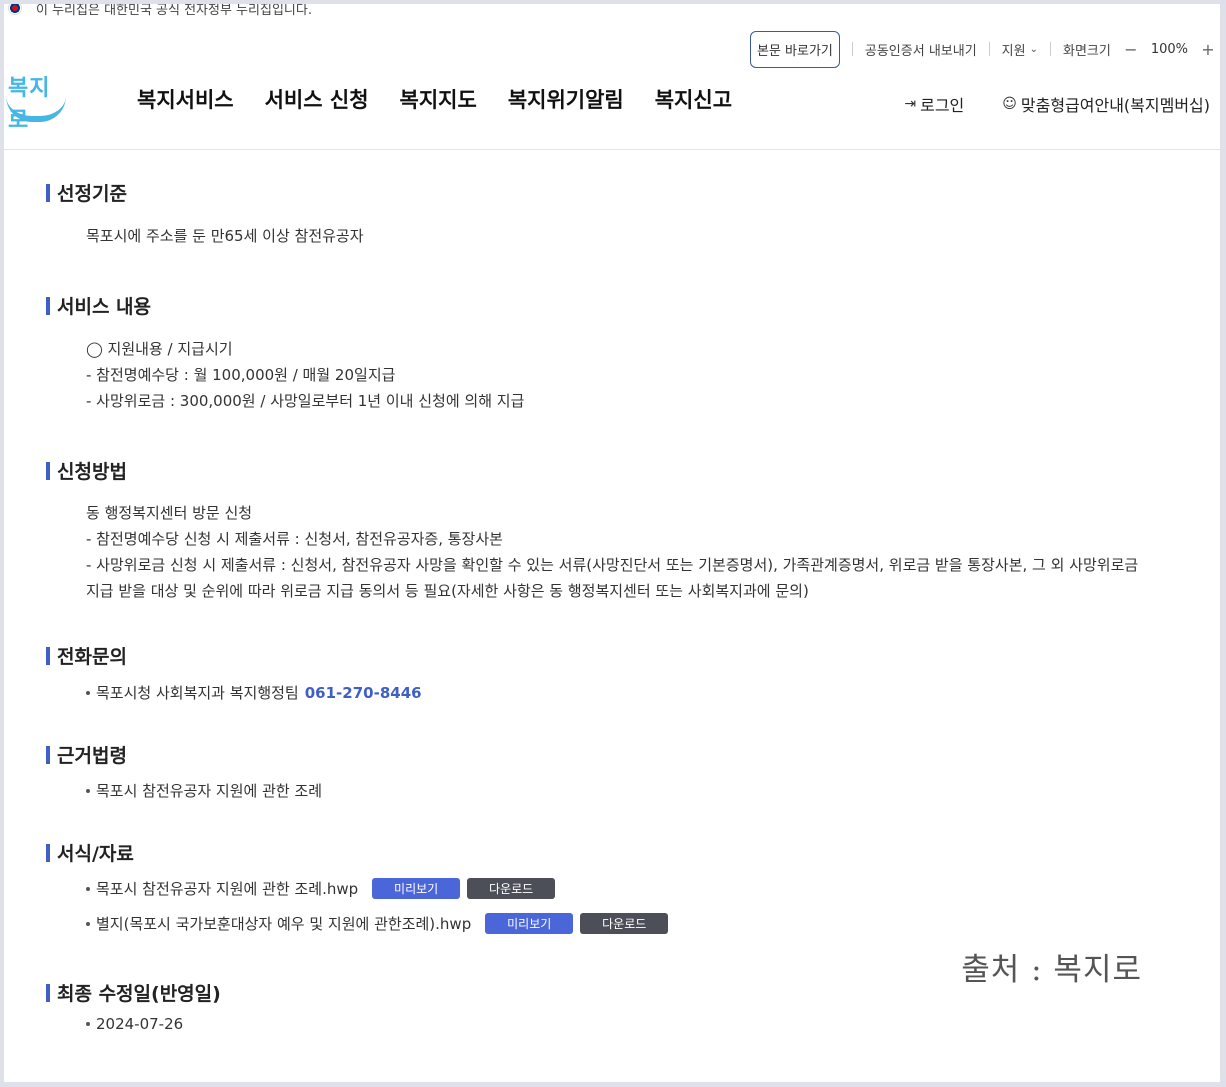 This screenshot has width=1226, height=1087. Describe the element at coordinates (159, 349) in the screenshot. I see `service-line: ◯ 지원내용 / 지급시기` at that location.